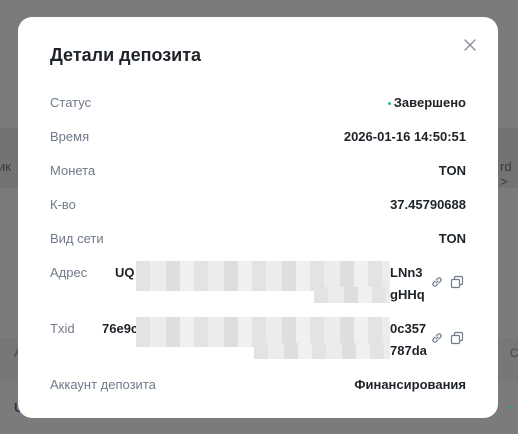 Image resolution: width=518 pixels, height=434 pixels. Describe the element at coordinates (63, 204) in the screenshot. I see `amount-label: К-во` at that location.